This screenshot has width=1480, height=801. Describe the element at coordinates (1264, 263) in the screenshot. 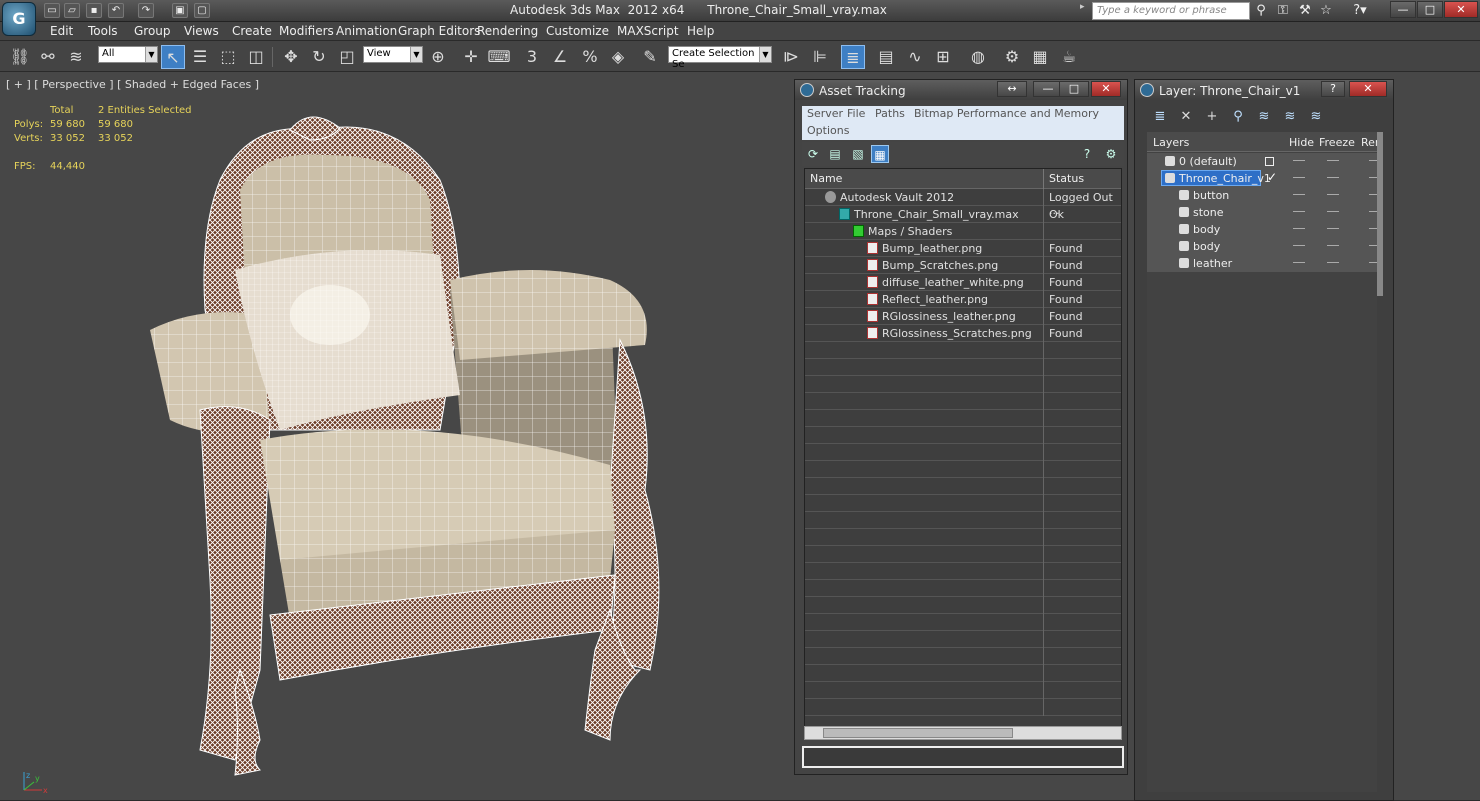

I see `layer-row: leather` at that location.